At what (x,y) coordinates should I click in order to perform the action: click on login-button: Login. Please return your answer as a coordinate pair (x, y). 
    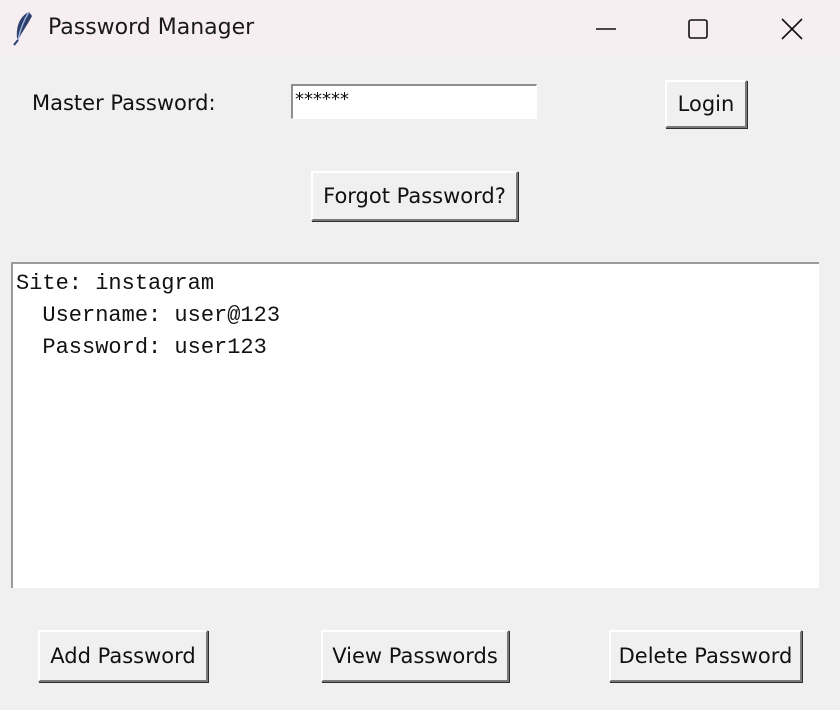
    Looking at the image, I should click on (706, 104).